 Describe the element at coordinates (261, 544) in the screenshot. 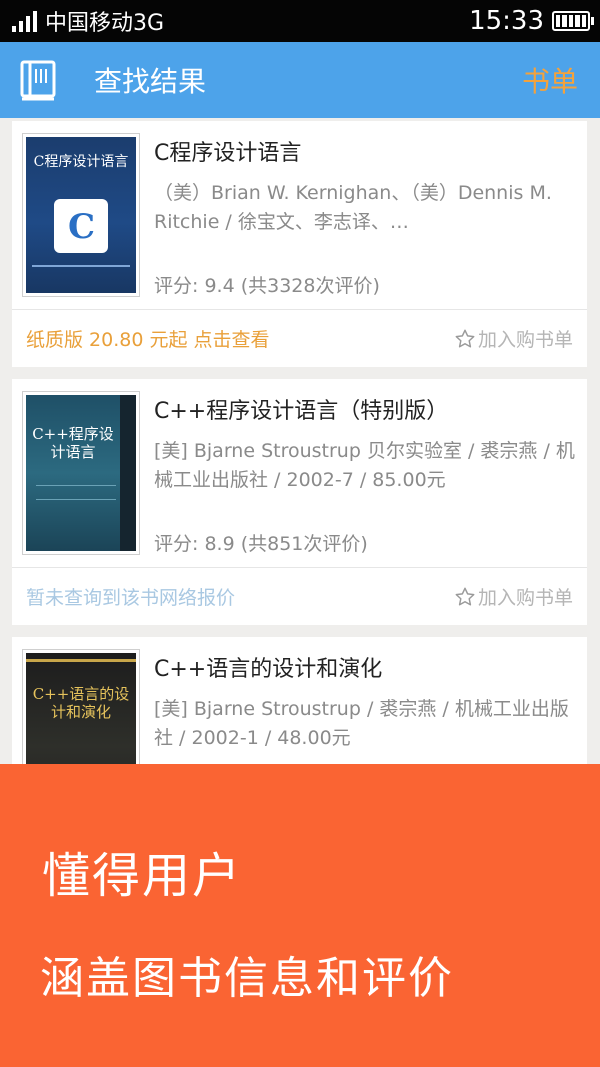

I see `book-rating: 评分: 8.9 (共851次评价)` at that location.